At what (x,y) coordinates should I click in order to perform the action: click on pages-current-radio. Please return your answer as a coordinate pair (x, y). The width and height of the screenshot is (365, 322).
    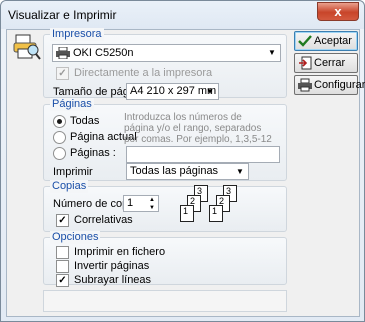
    Looking at the image, I should click on (59, 137).